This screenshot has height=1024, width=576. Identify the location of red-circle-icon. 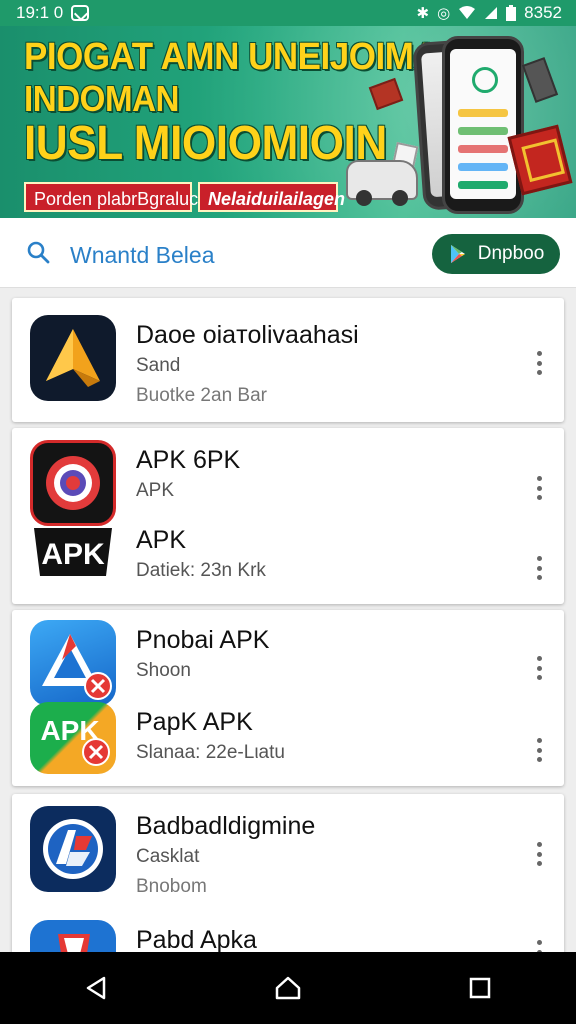
(73, 483).